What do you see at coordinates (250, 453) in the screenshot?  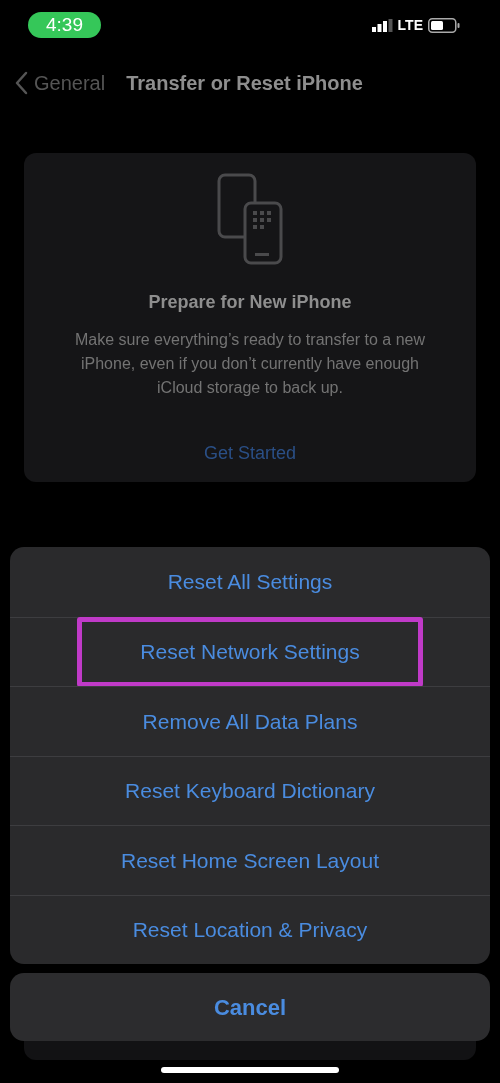 I see `get-started-link: Get Started` at bounding box center [250, 453].